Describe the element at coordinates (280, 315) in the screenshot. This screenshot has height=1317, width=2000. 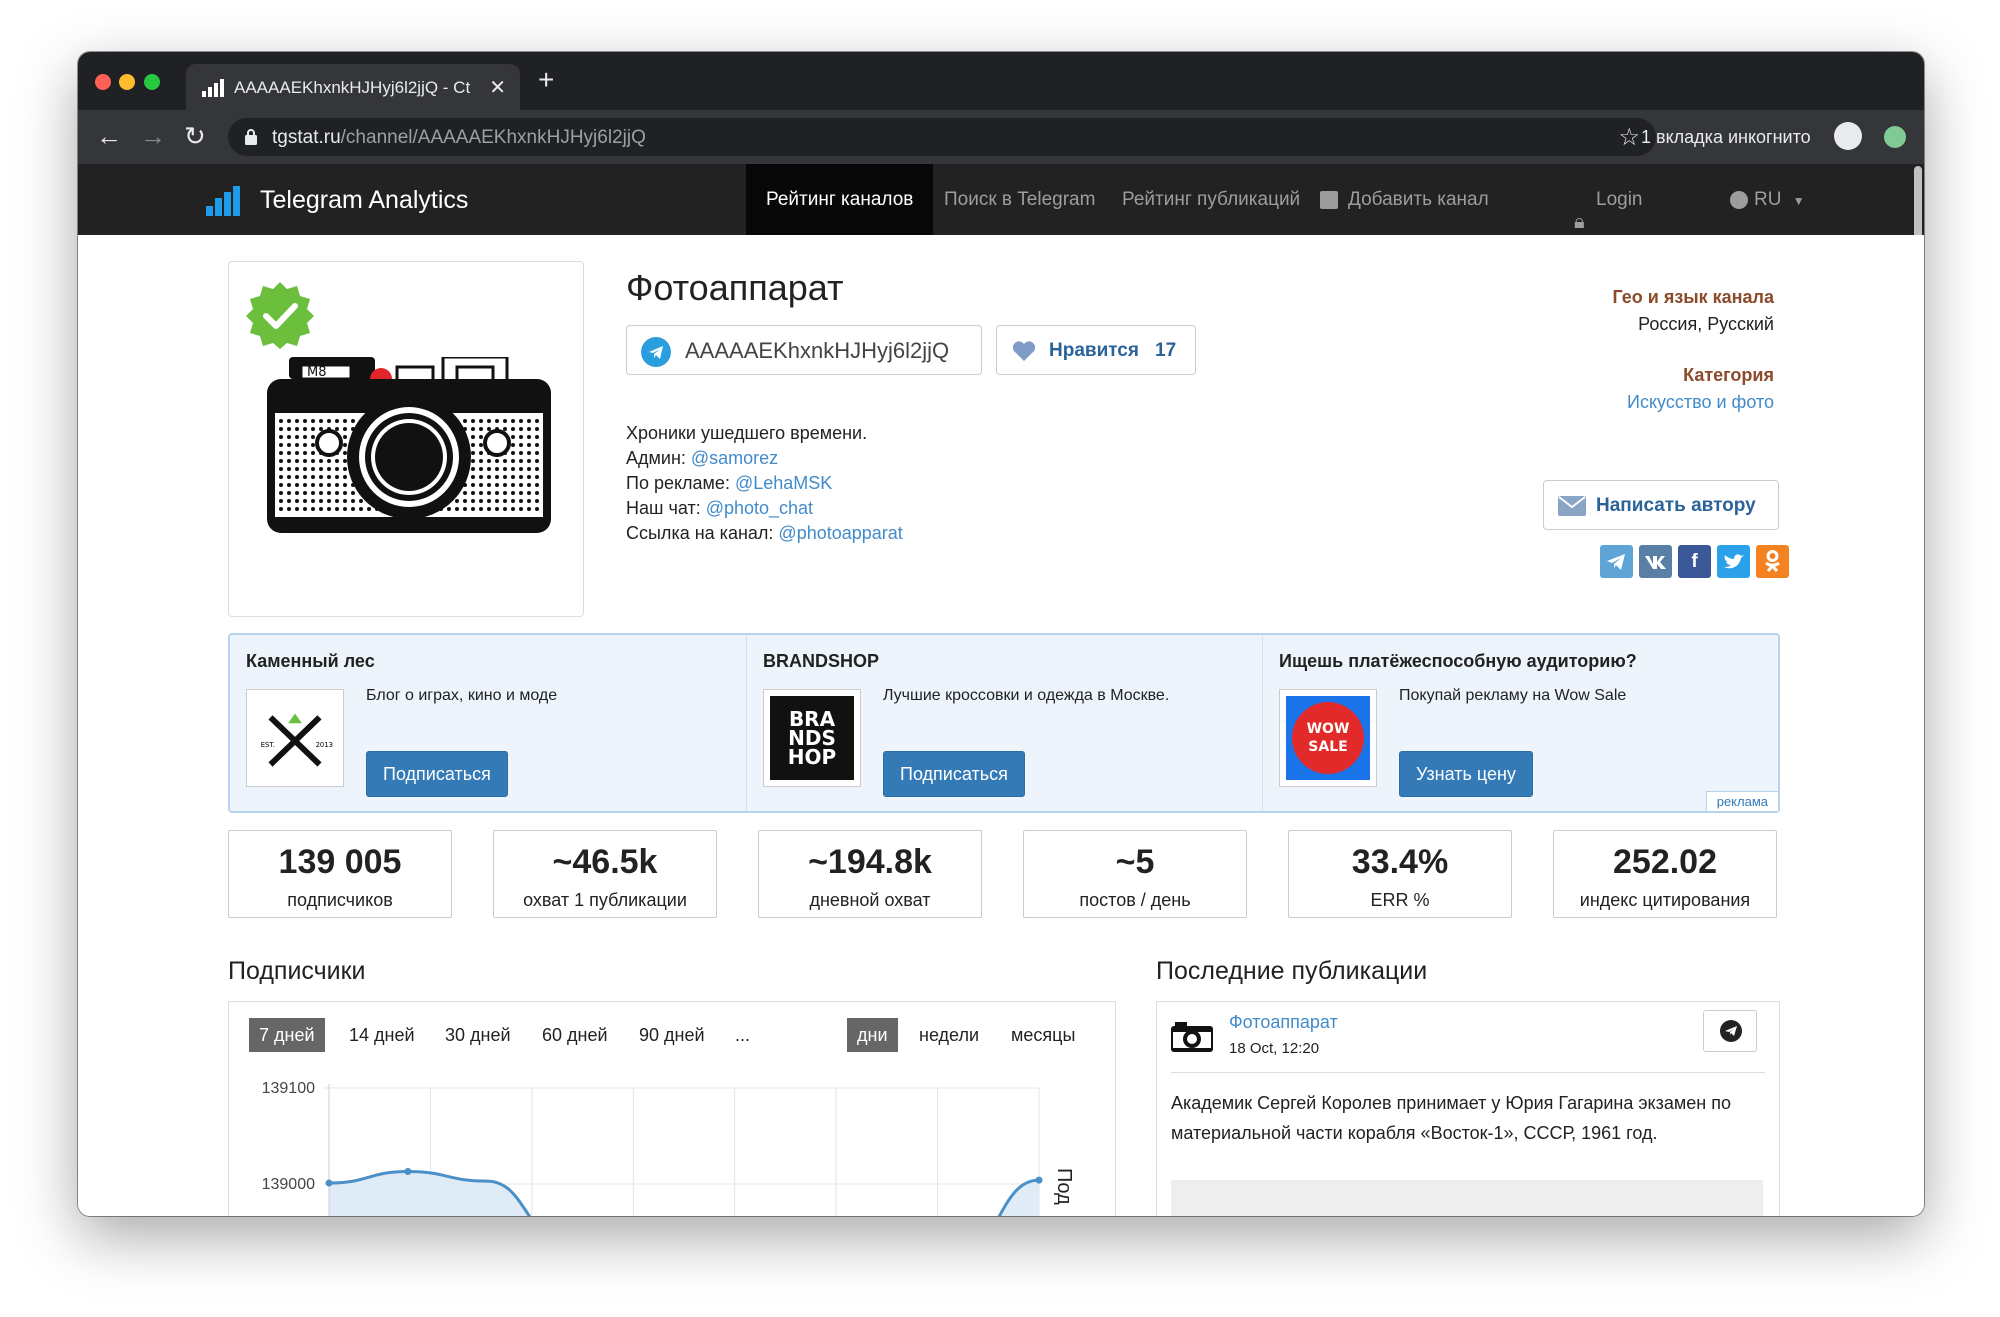
I see `verified-badge-icon` at that location.